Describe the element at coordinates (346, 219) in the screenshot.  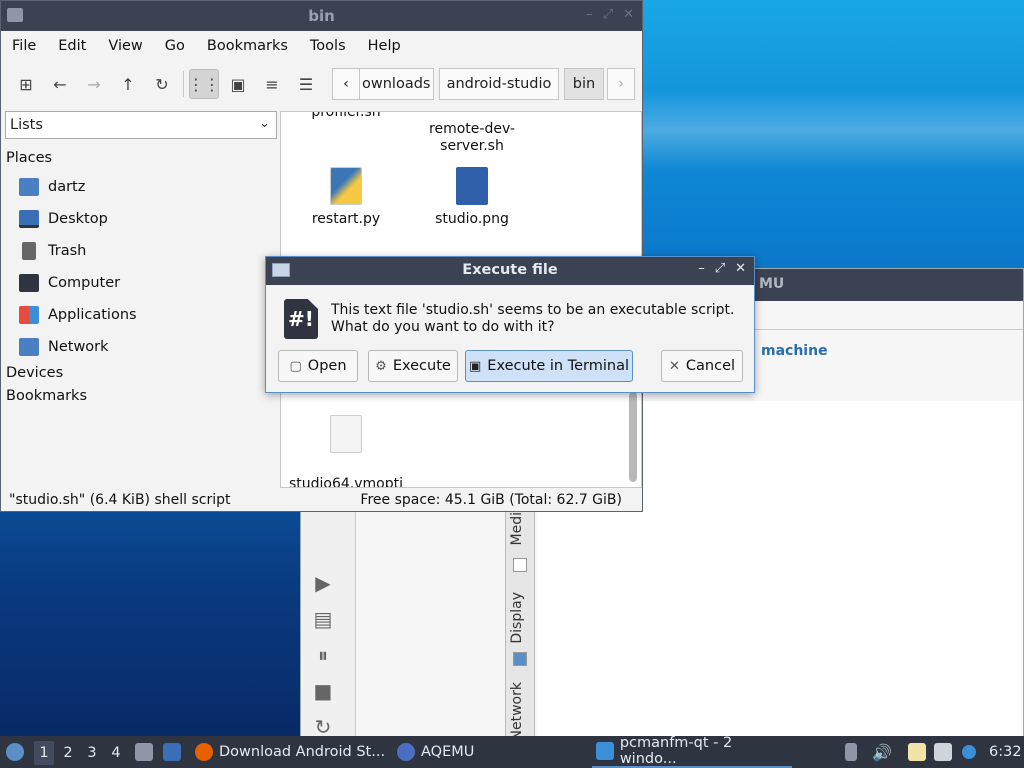
I see `file-label: restart.py` at that location.